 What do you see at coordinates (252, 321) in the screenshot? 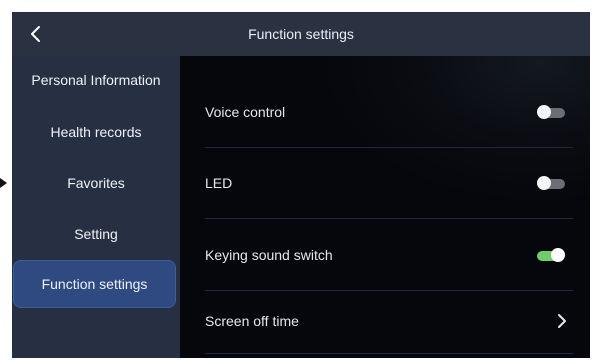
I see `setting-label: Screen off time` at bounding box center [252, 321].